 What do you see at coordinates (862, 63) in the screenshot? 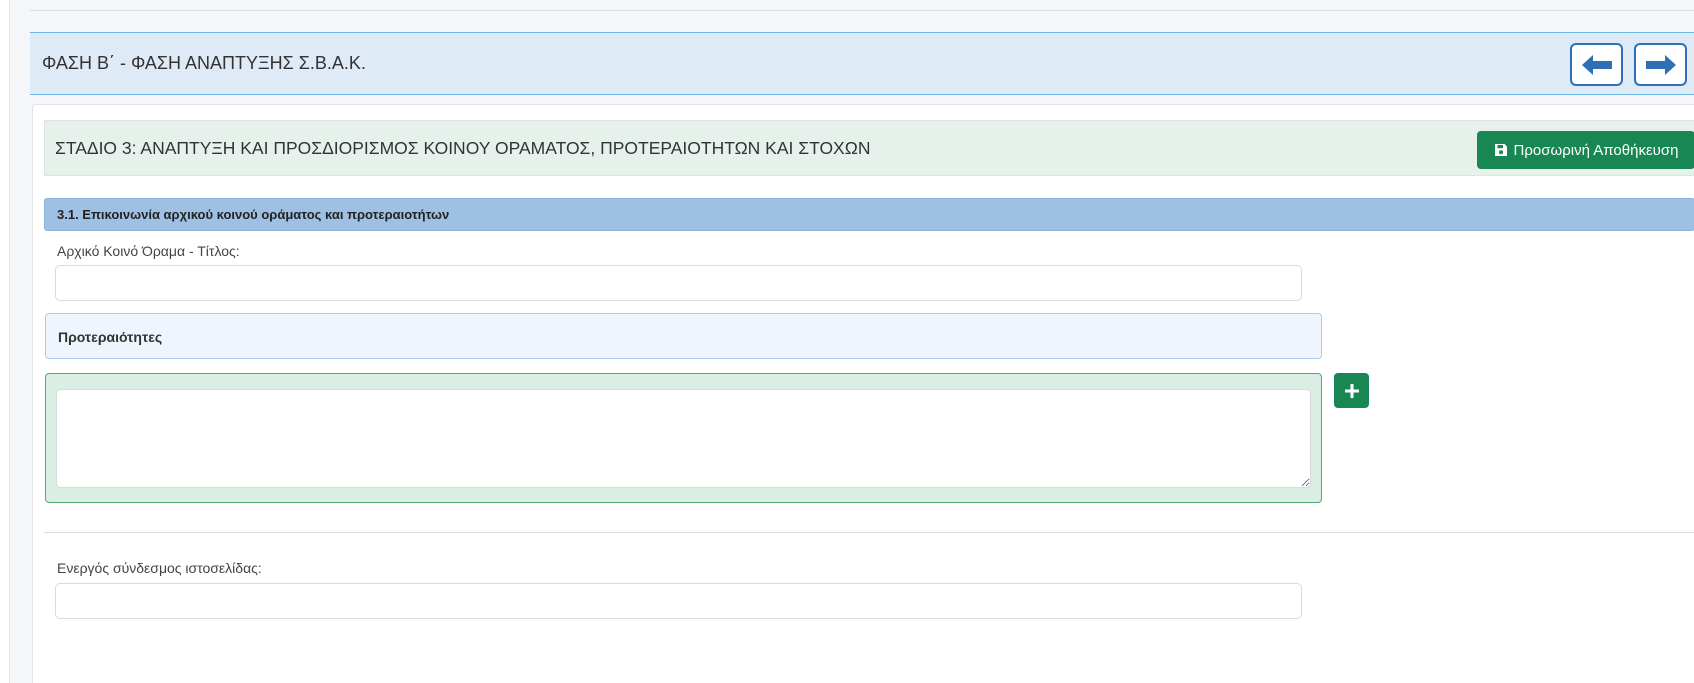
I see `phase-header: ΦΑΣΗ Β΄ - ΦΑΣΗ ΑΝΑΠΤΥΞΗΣ Σ.Β.Α.Κ.` at bounding box center [862, 63].